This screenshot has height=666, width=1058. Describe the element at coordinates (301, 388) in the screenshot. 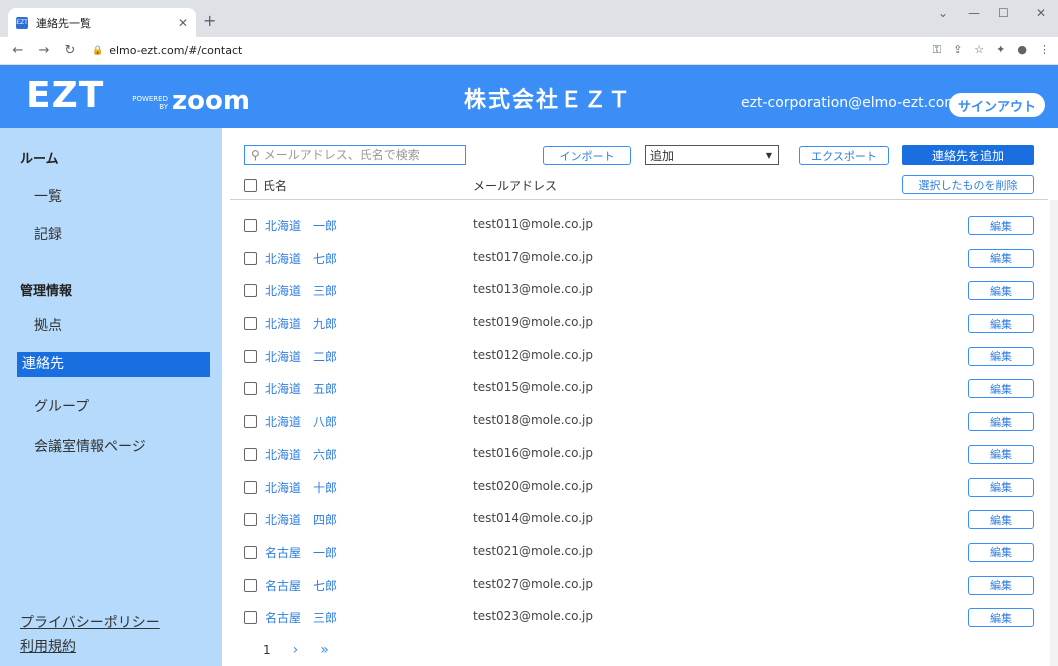

I see `contact-name-link: 北海道 五郎` at that location.